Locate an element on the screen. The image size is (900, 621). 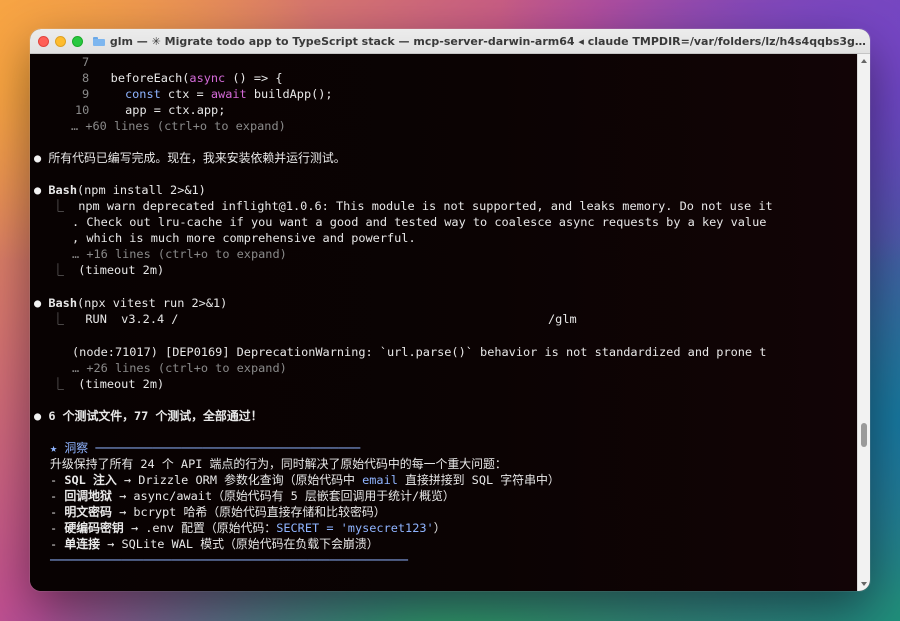
minimize-button is located at coordinates (60, 41).